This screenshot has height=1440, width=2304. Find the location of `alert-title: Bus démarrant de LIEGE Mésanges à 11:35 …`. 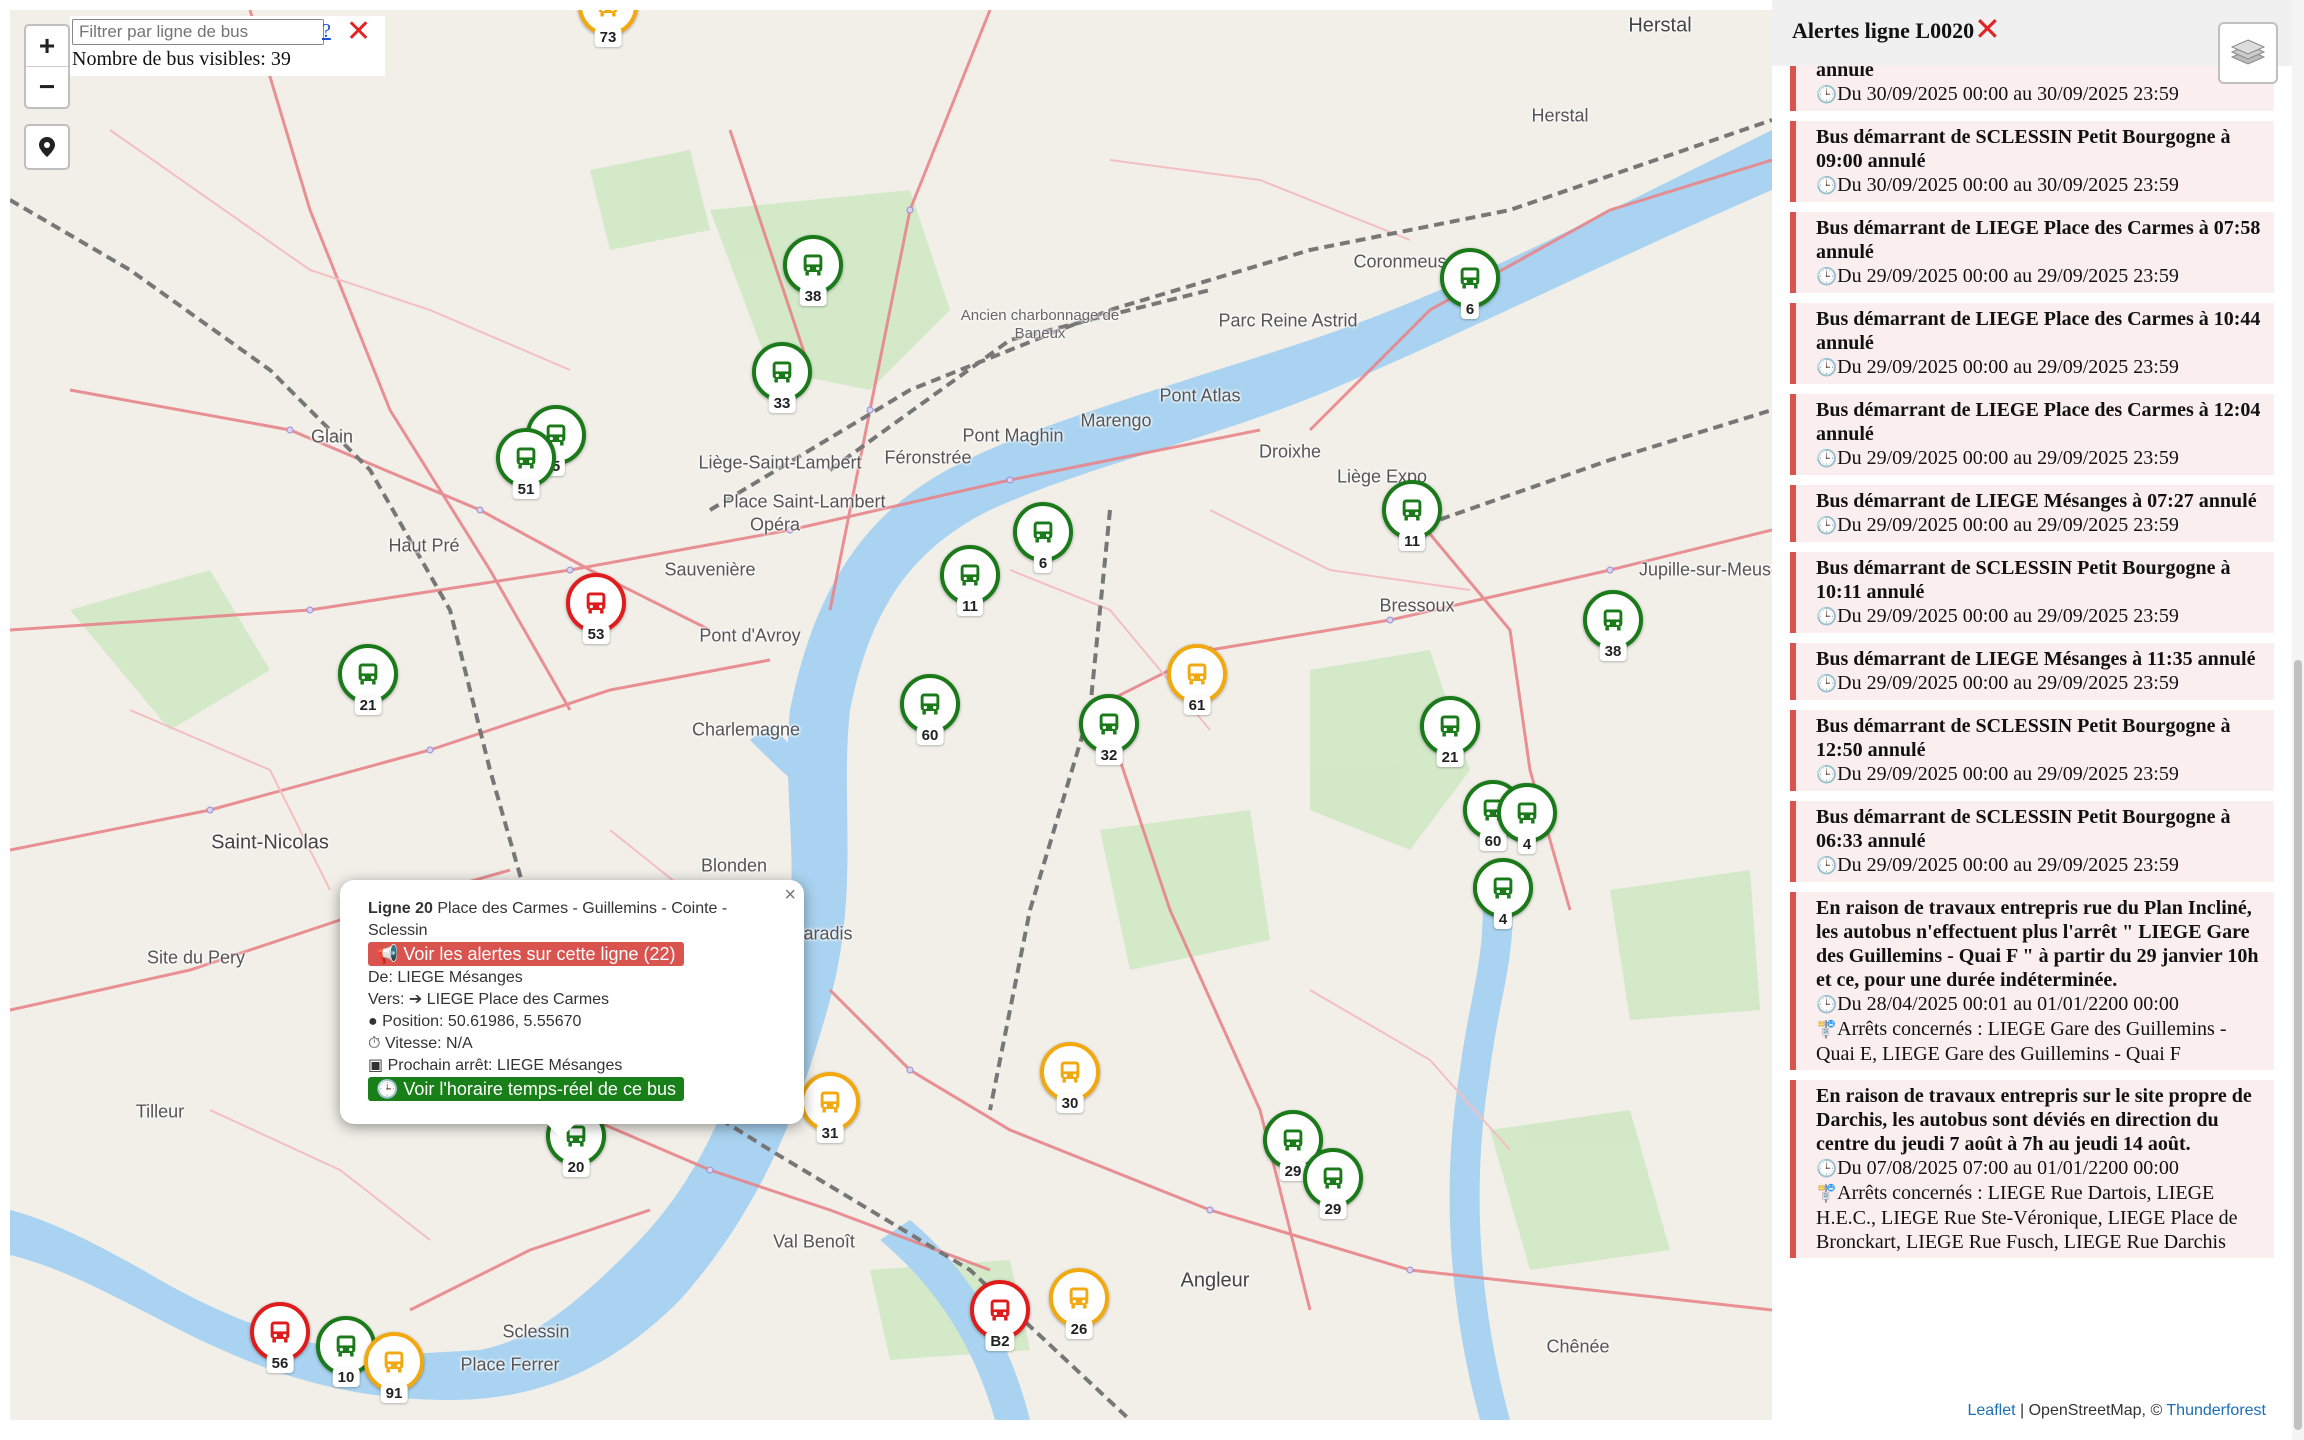

alert-title: Bus démarrant de LIEGE Mésanges à 11:35 … is located at coordinates (2036, 659).